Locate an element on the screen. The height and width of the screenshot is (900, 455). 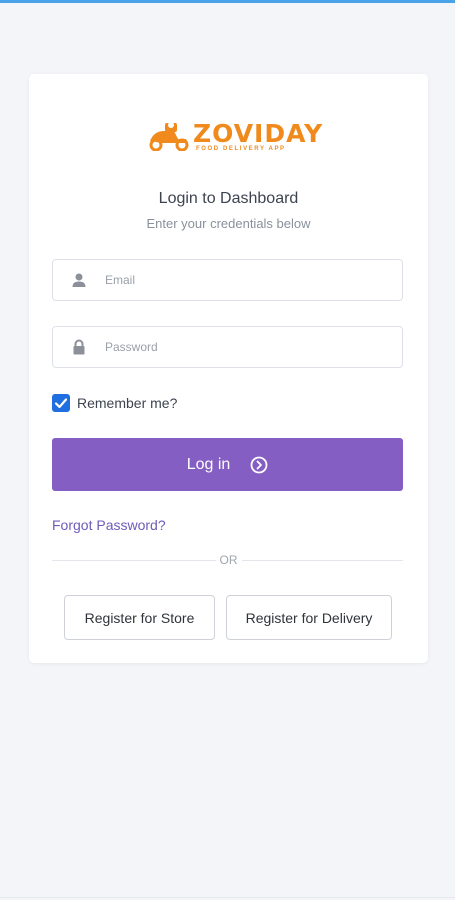
email-input is located at coordinates (245, 280).